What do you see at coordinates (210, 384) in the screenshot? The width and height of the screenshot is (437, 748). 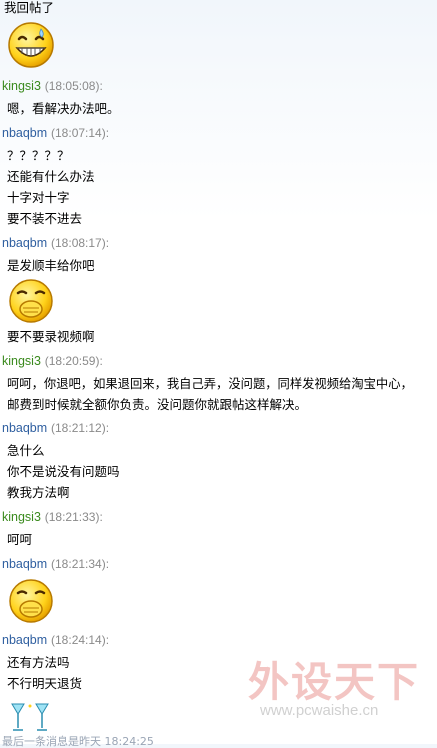 I see `message-text: 呵呵，你退吧，如果退回来，我自己弄，没问题，同样发视频给淘宝中心，` at bounding box center [210, 384].